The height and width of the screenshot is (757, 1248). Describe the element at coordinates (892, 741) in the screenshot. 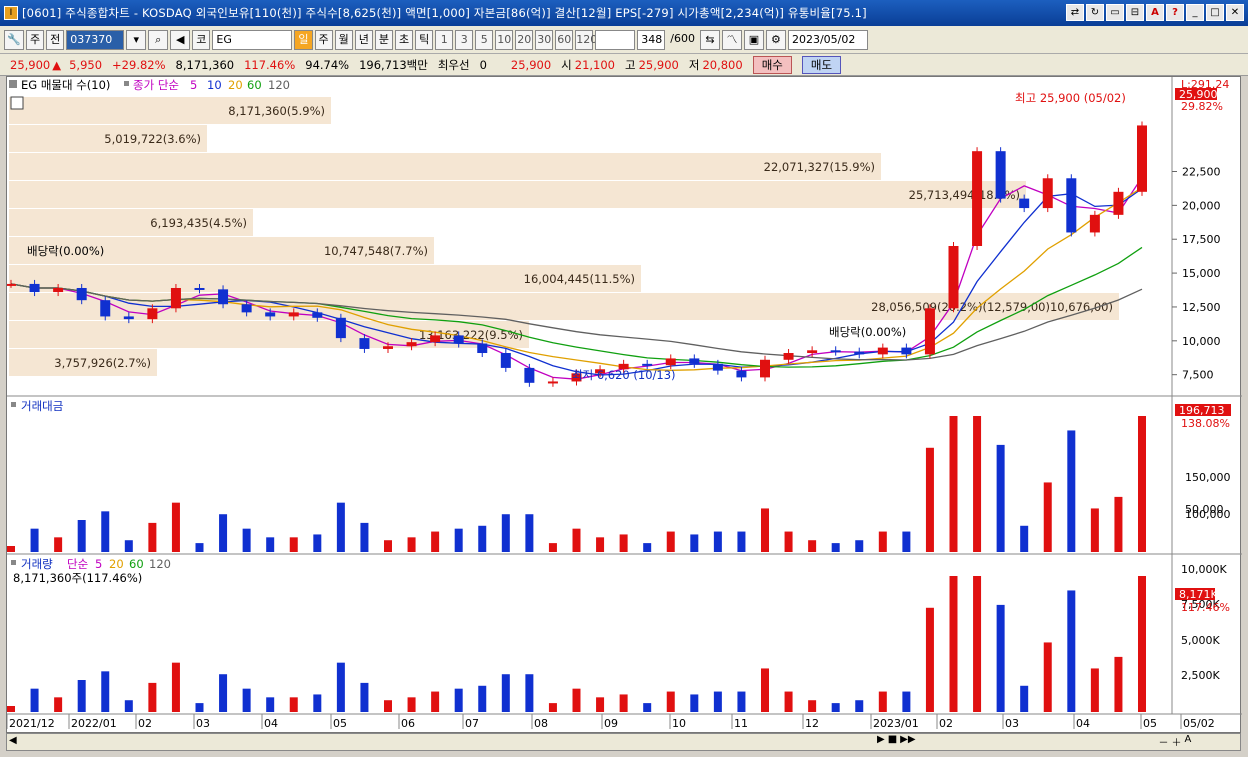

I see `stop-icon: ■` at that location.